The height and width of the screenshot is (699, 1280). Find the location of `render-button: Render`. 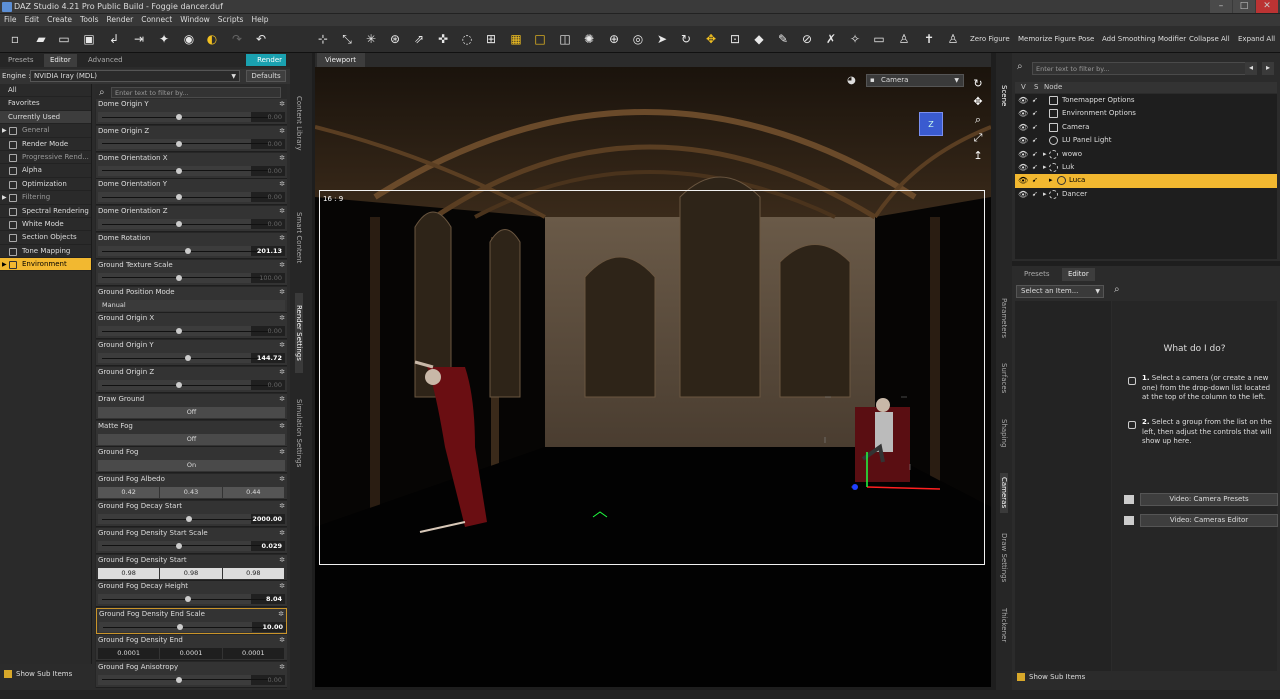

render-button: Render is located at coordinates (266, 60).